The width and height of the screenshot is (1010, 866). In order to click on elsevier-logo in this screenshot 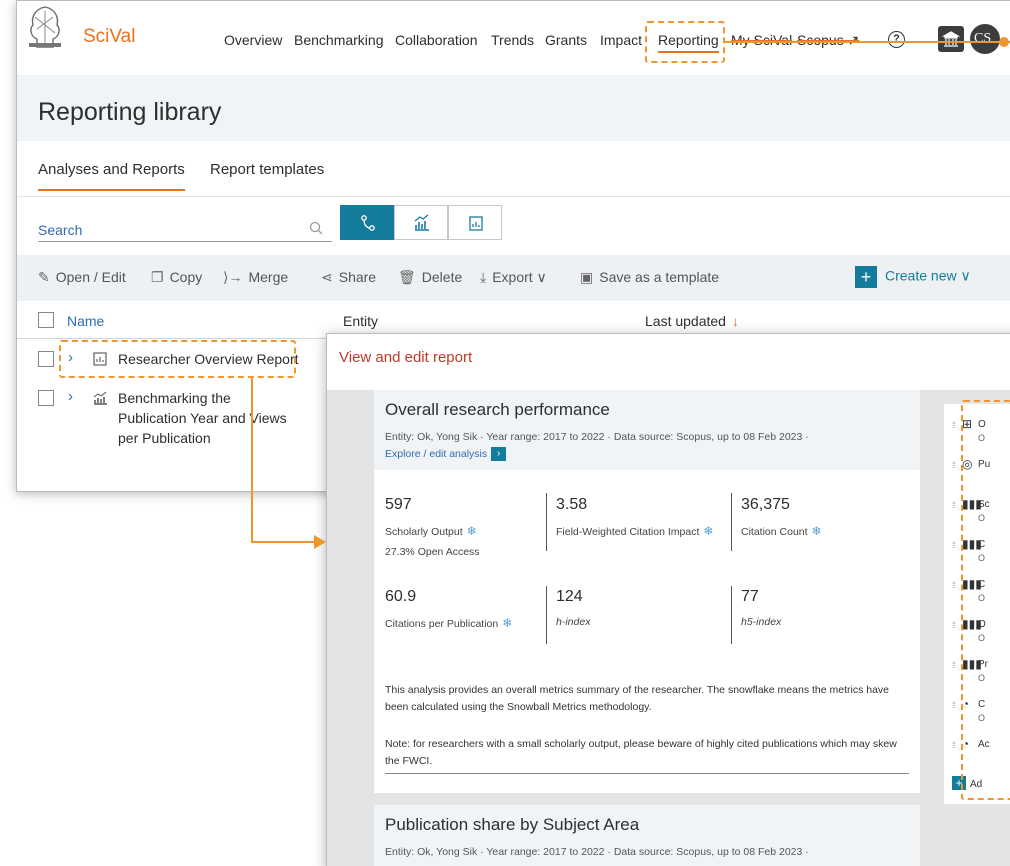, I will do `click(45, 27)`.